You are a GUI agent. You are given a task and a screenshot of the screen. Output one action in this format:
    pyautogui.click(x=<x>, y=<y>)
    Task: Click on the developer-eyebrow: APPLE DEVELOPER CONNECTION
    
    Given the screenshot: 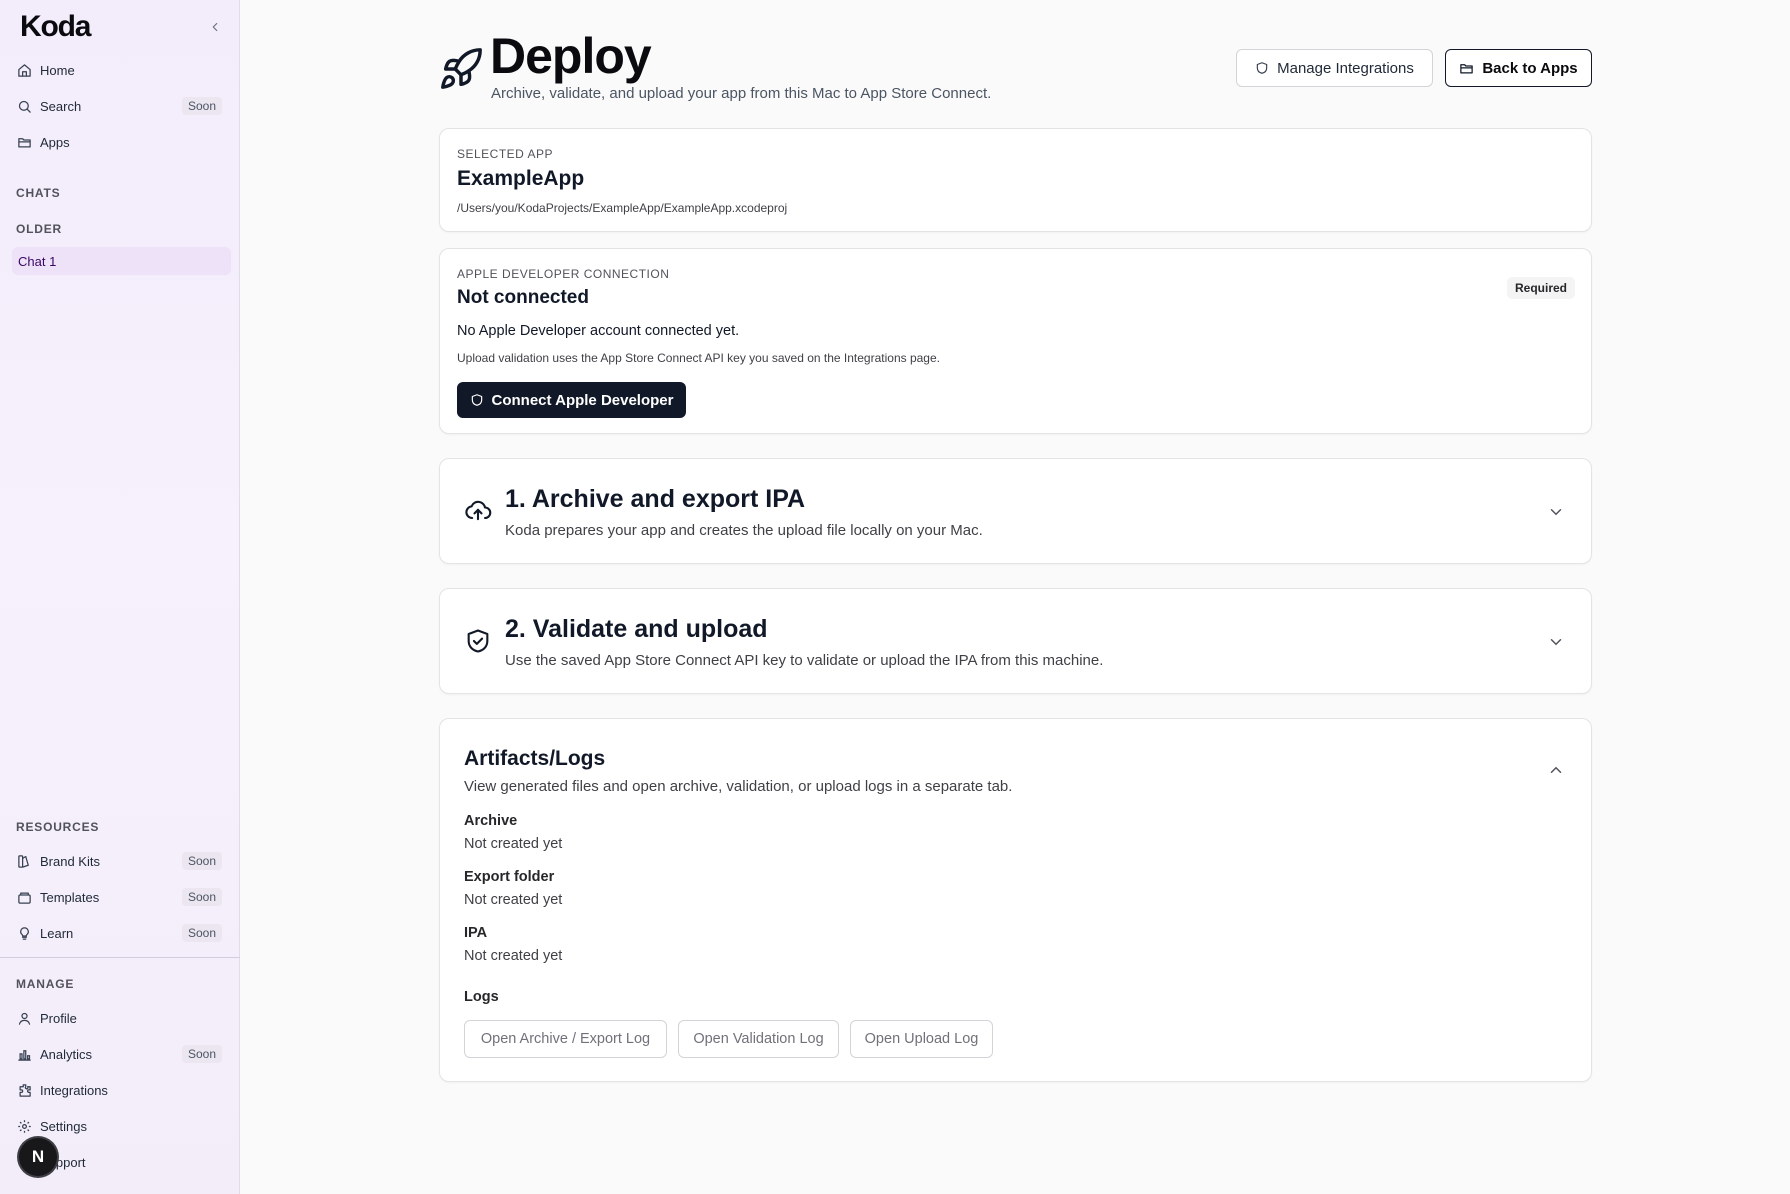 What is the action you would take?
    pyautogui.click(x=563, y=274)
    